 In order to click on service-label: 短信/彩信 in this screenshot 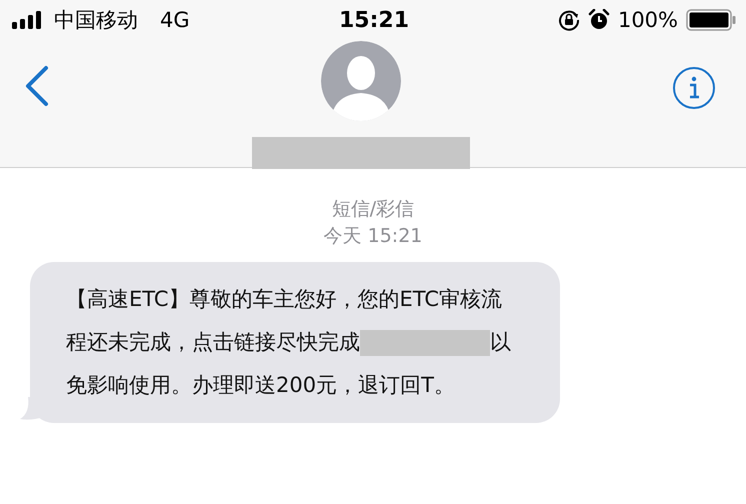, I will do `click(373, 209)`.